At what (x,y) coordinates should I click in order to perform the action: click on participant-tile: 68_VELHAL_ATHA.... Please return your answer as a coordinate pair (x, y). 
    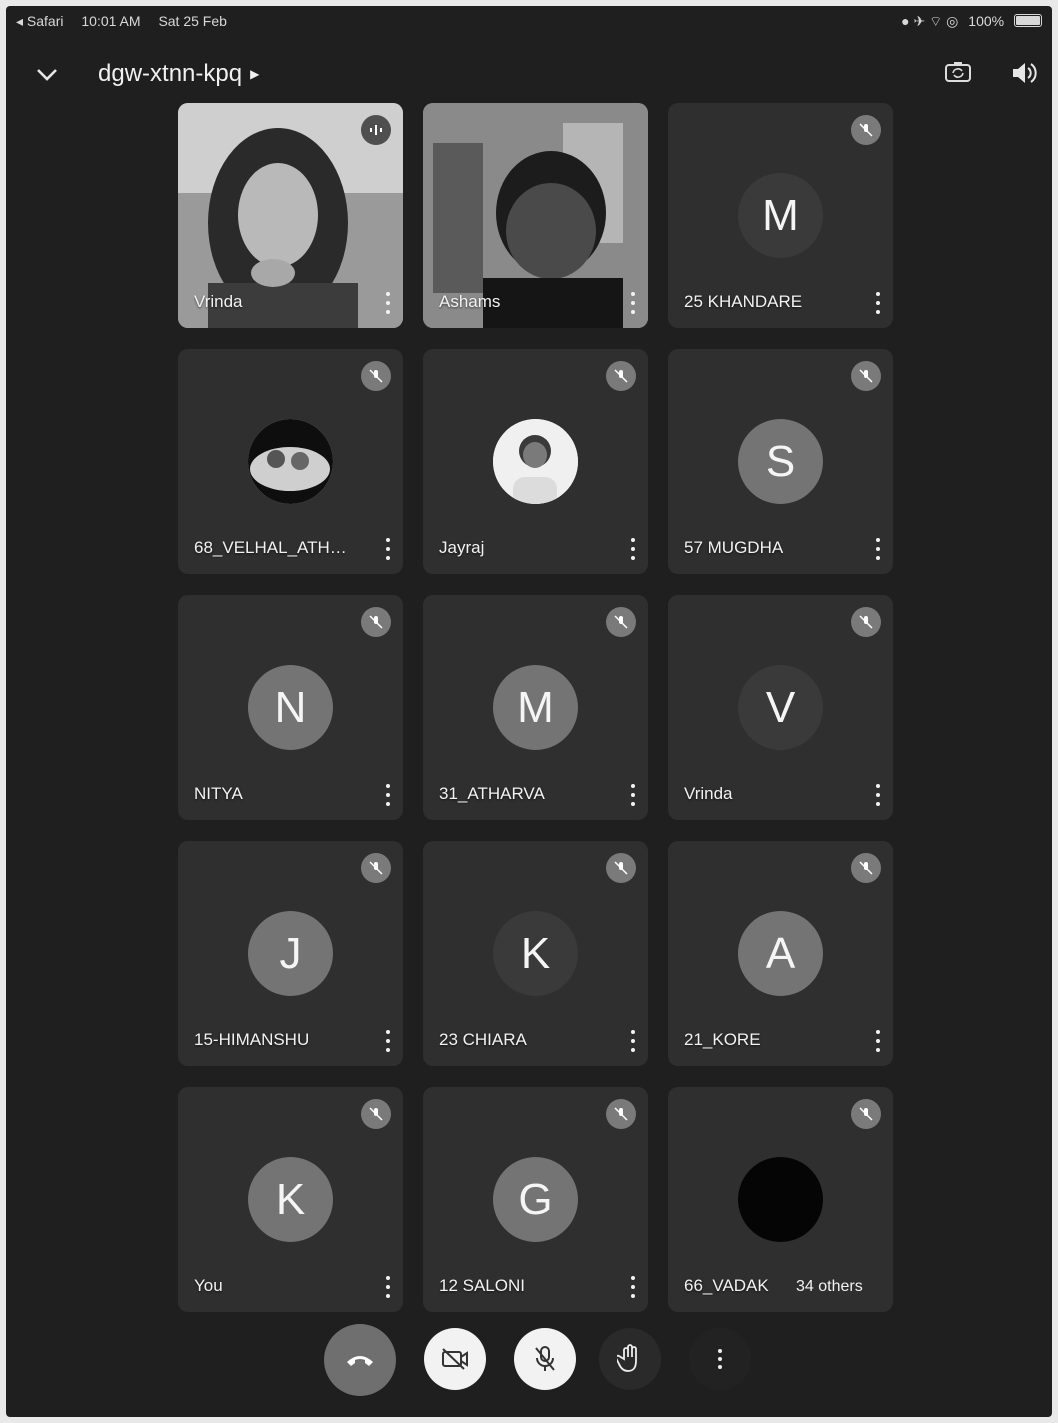
    Looking at the image, I should click on (290, 461).